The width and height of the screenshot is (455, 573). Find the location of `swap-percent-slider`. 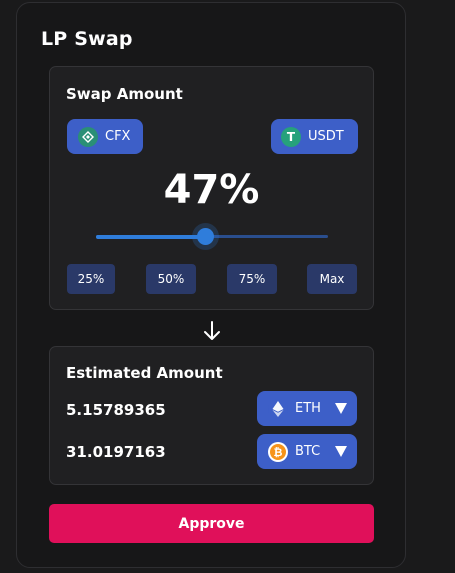

swap-percent-slider is located at coordinates (212, 237).